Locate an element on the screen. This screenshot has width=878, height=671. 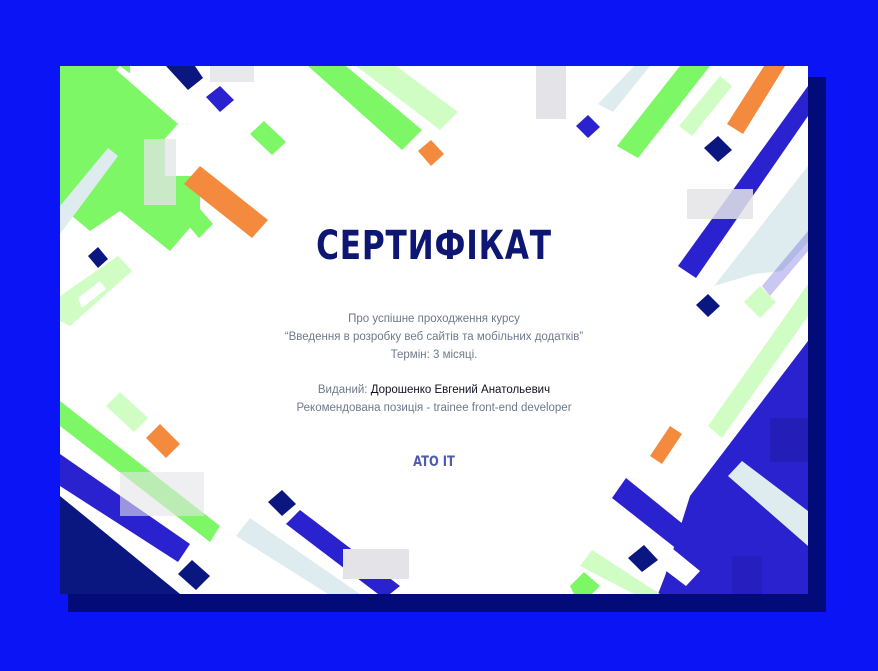
certificate-title: СЕРТИФІКАТ is located at coordinates (434, 246).